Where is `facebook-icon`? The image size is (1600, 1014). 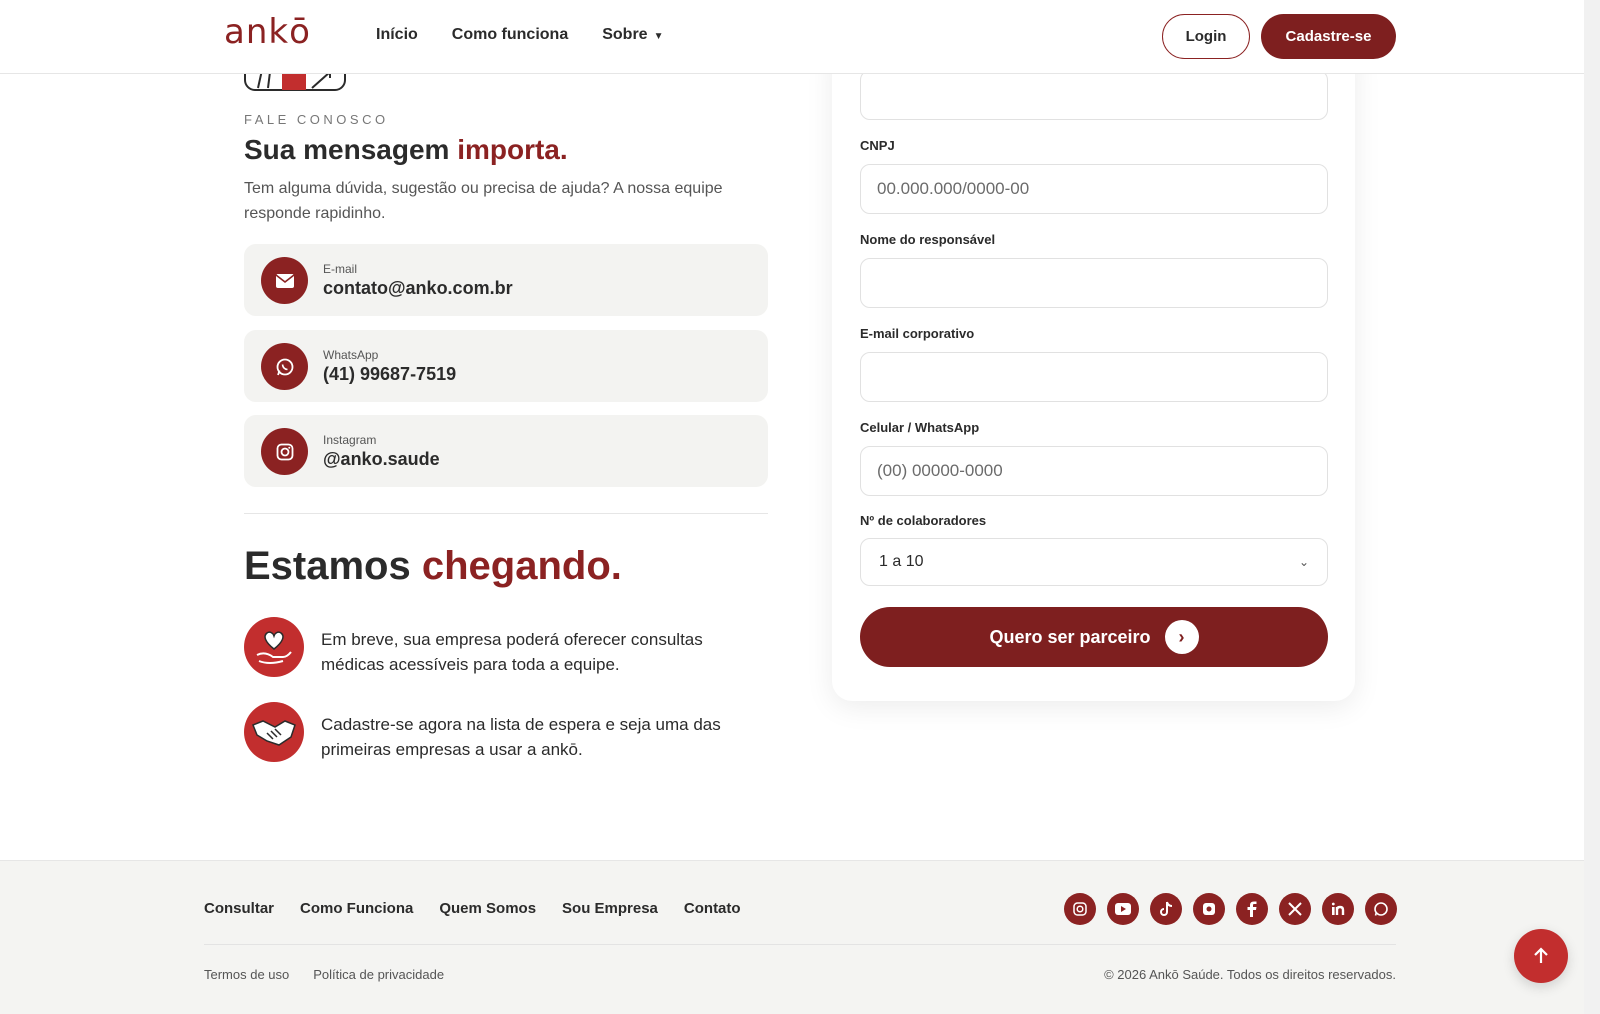 facebook-icon is located at coordinates (1252, 909).